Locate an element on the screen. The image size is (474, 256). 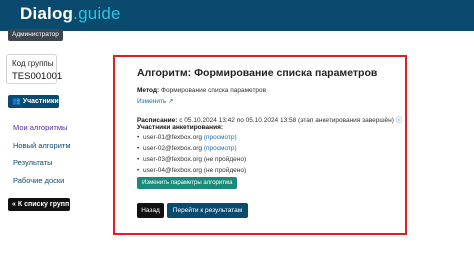
go-to-results-button: Перейти к результатам is located at coordinates (207, 210).